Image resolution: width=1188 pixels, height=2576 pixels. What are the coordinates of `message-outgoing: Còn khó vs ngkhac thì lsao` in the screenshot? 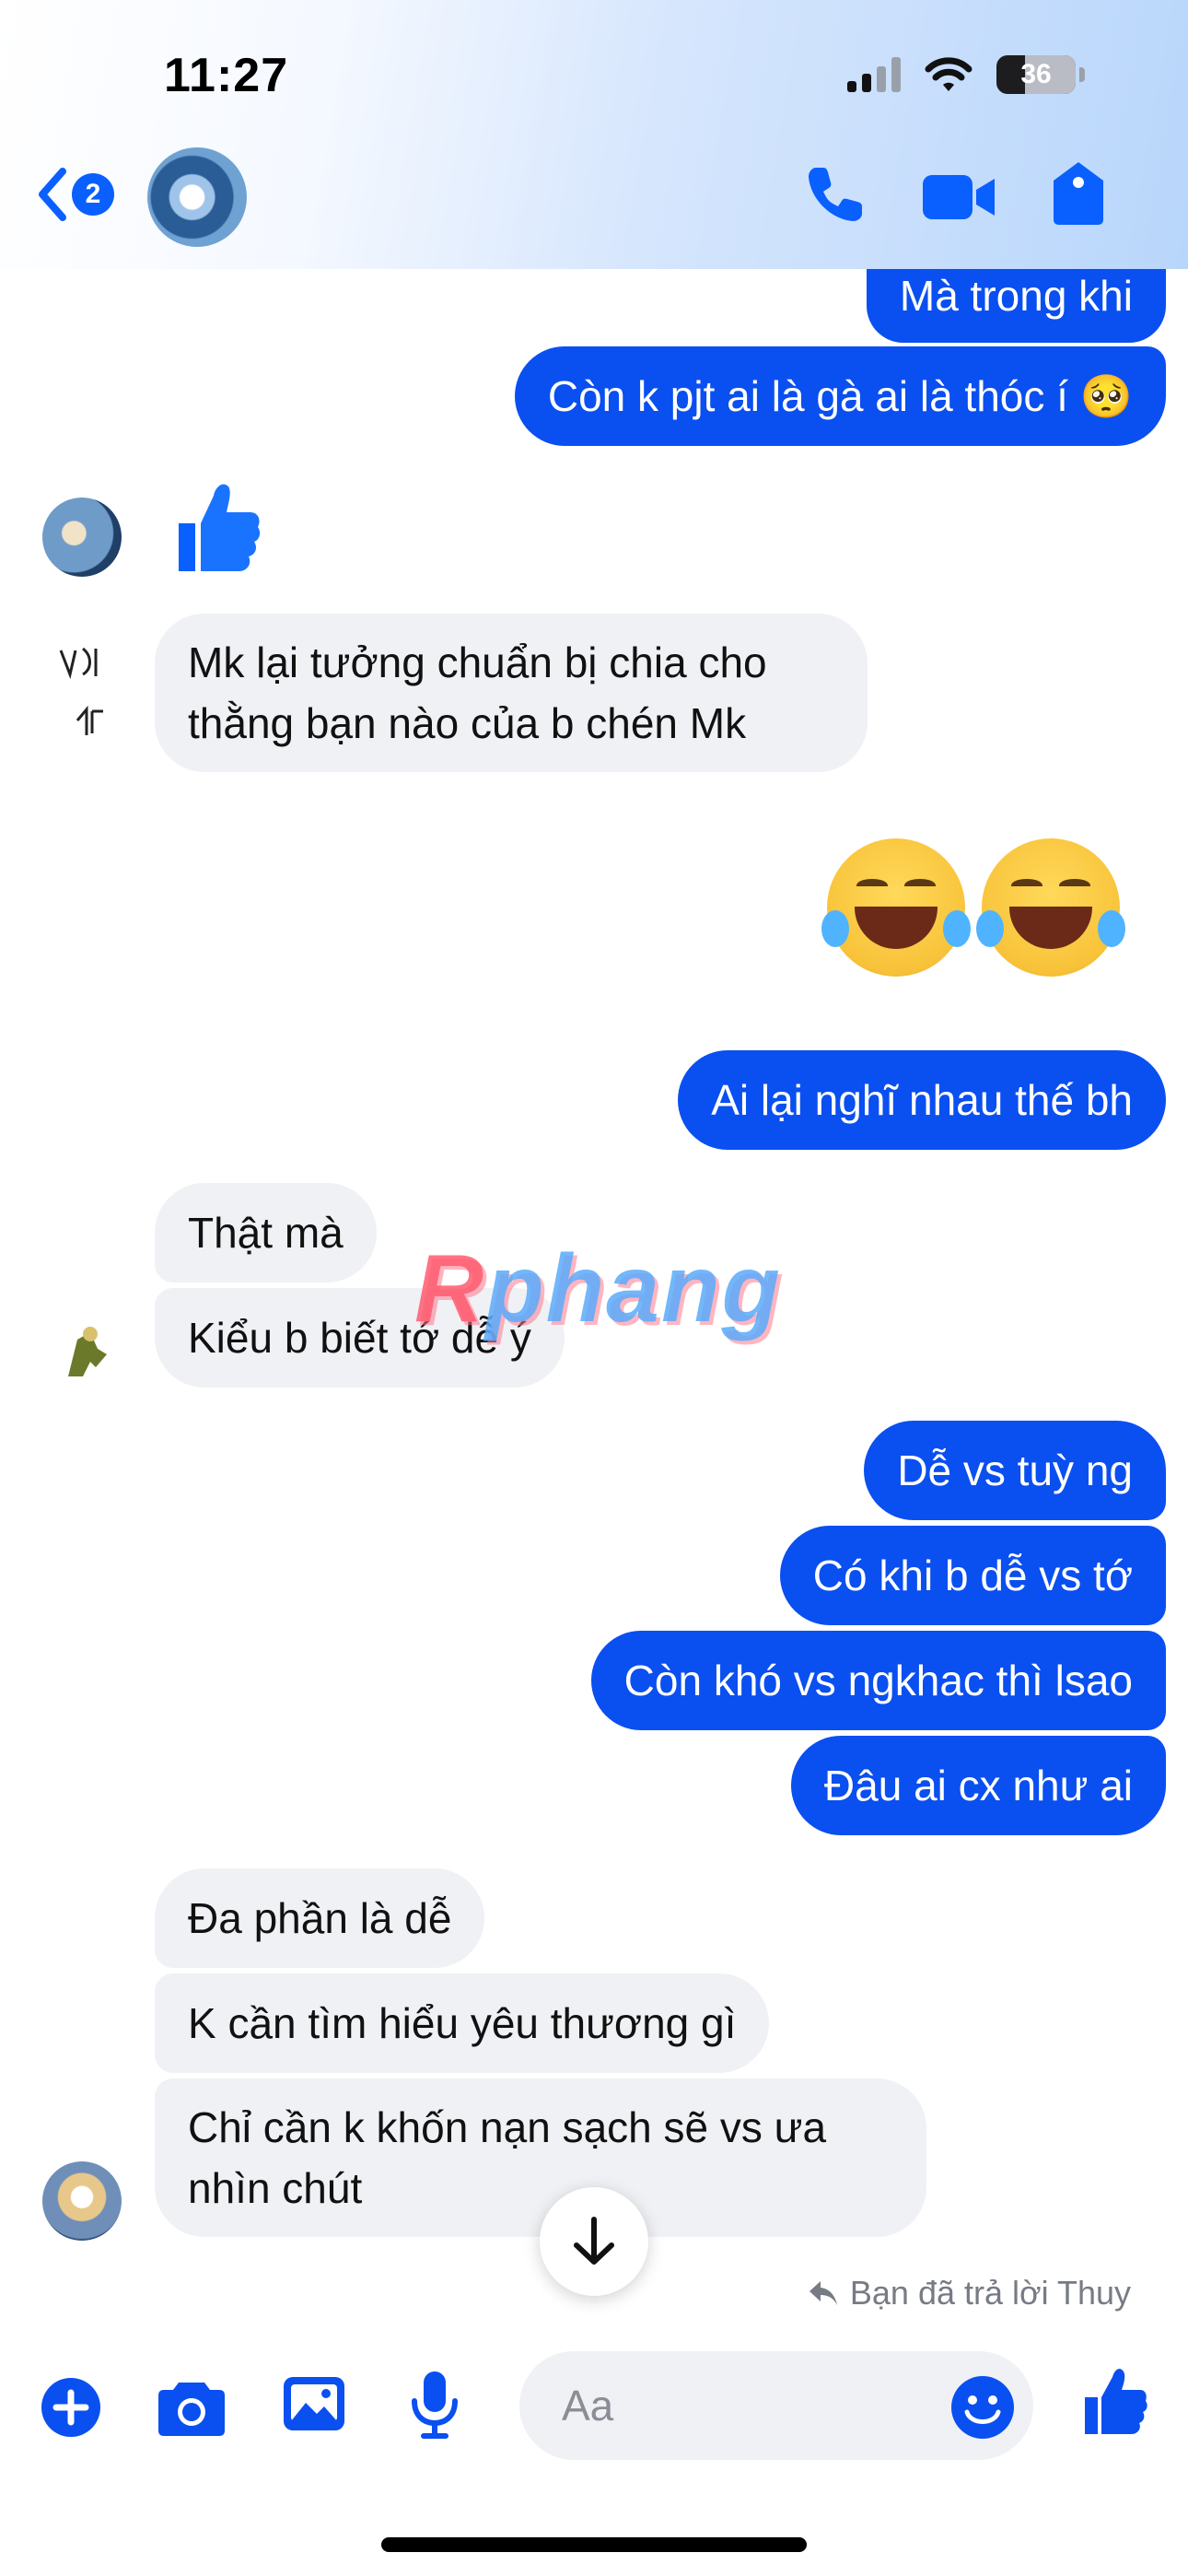 It's located at (878, 1680).